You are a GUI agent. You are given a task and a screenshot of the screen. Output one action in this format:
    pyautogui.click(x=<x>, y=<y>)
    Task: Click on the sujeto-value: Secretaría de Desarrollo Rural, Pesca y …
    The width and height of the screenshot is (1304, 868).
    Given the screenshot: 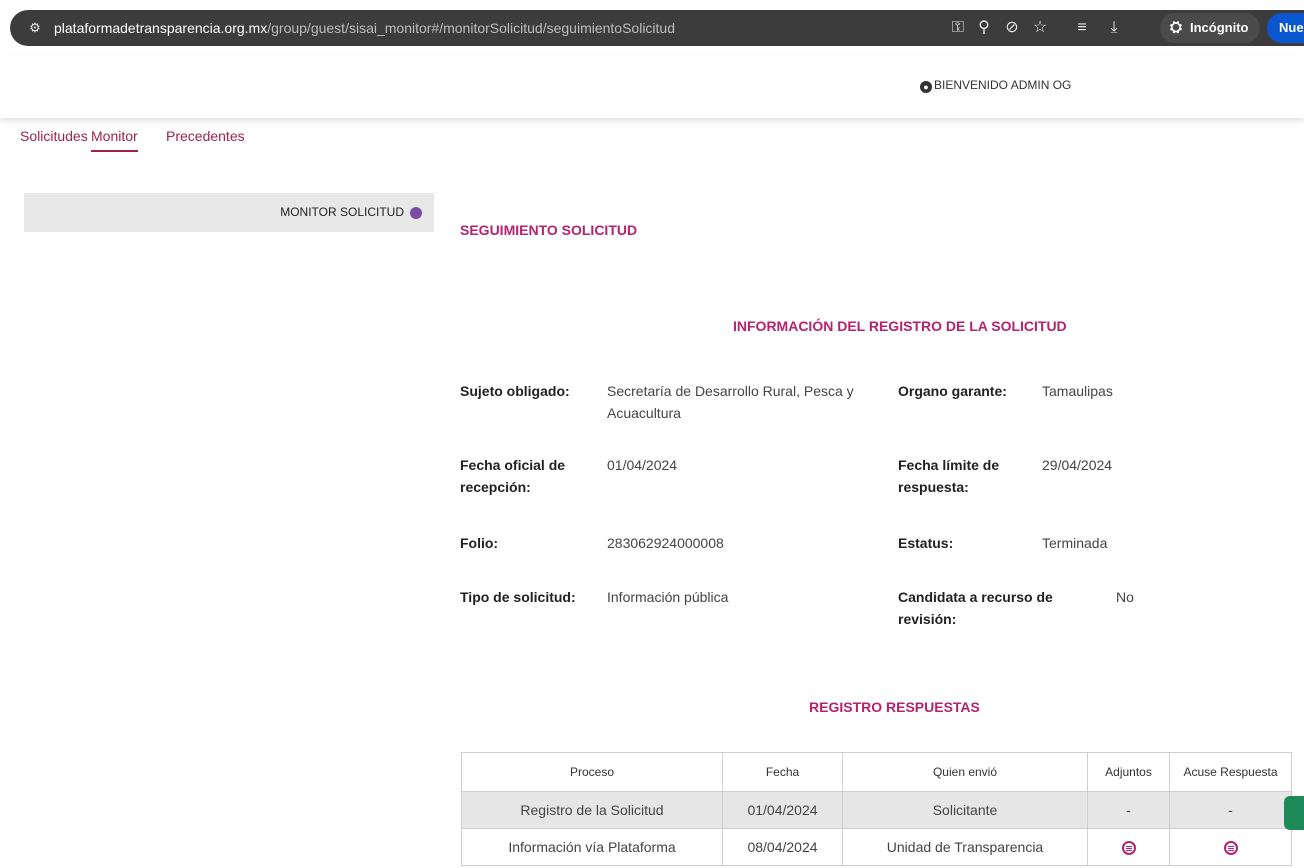 What is the action you would take?
    pyautogui.click(x=730, y=402)
    